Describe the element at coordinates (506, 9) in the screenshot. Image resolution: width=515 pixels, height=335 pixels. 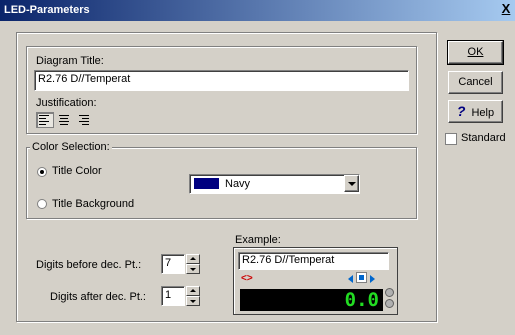
I see `close-icon: X` at that location.